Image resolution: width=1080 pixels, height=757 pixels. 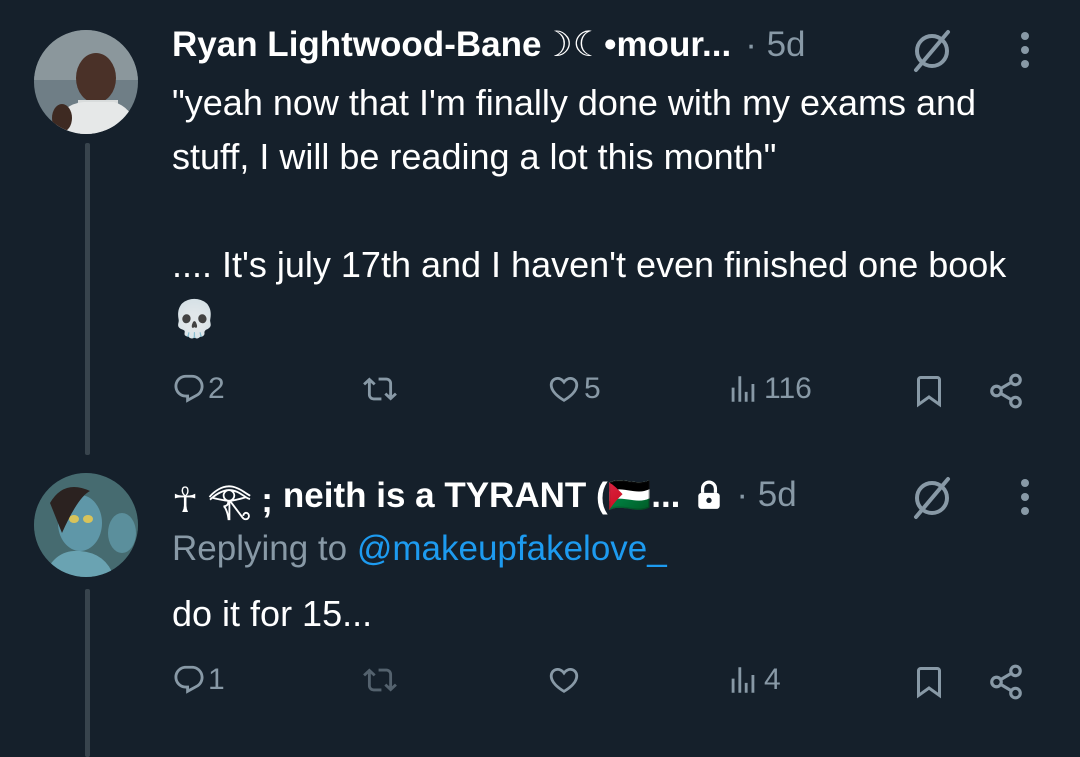 I want to click on reply-button: 1, so click(x=198, y=680).